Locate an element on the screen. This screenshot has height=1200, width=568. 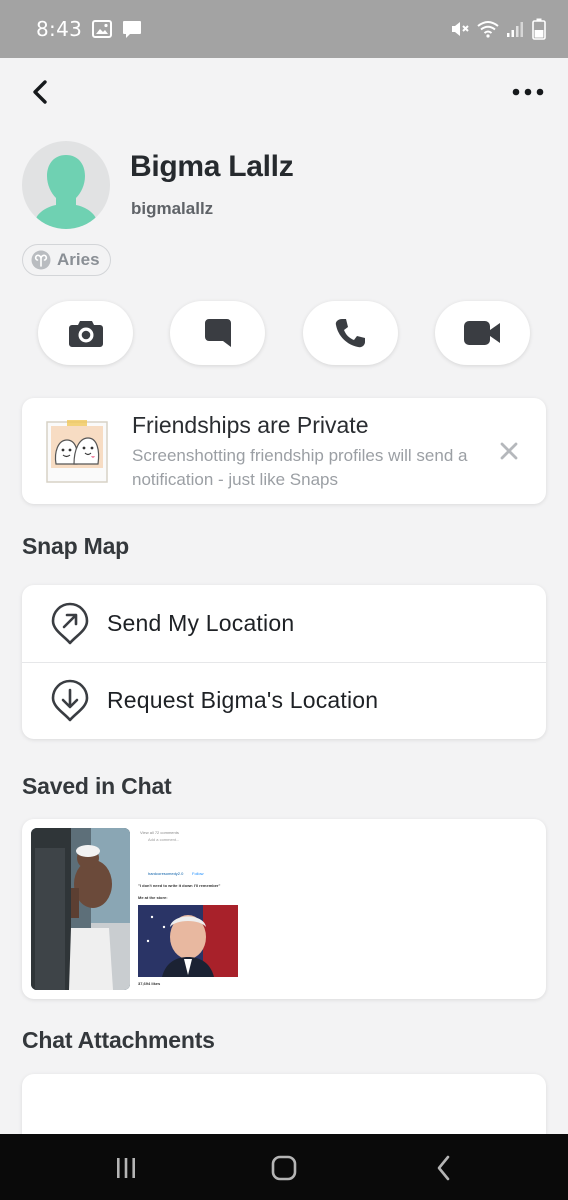
location-request-icon is located at coordinates (70, 700).